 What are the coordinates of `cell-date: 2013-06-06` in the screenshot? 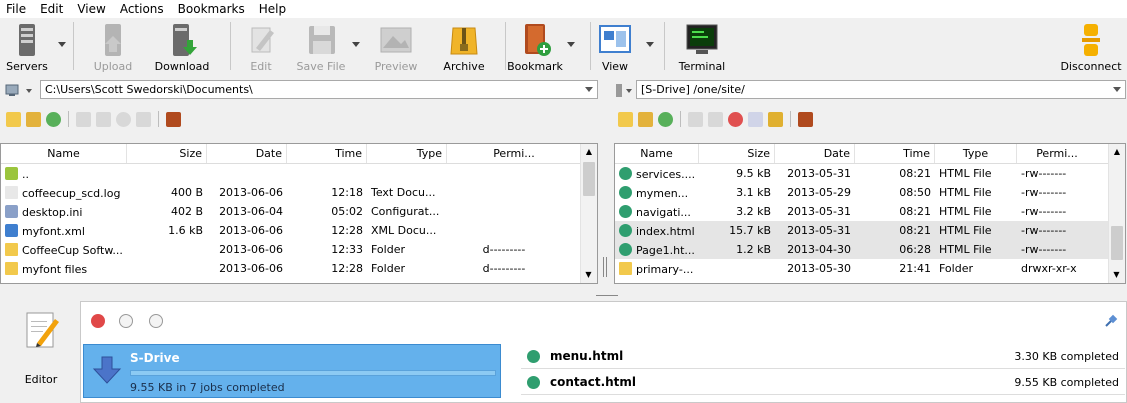 It's located at (251, 268).